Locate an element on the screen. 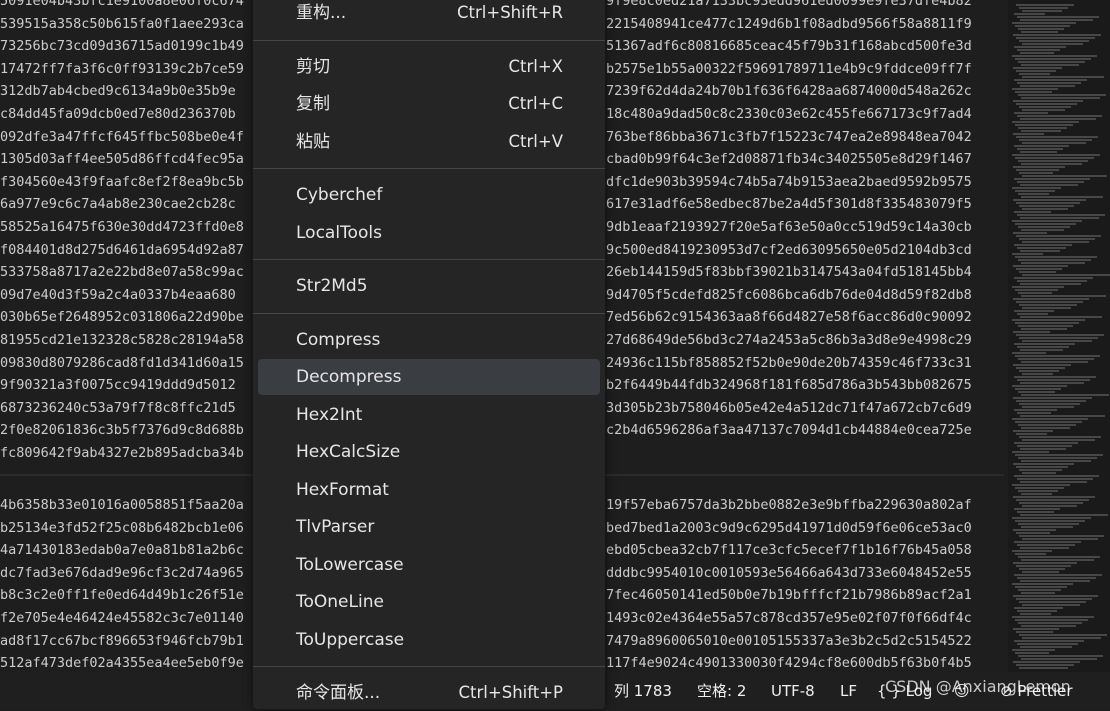 The image size is (1110, 711). menu-item-localtools: LocalTools is located at coordinates (429, 233).